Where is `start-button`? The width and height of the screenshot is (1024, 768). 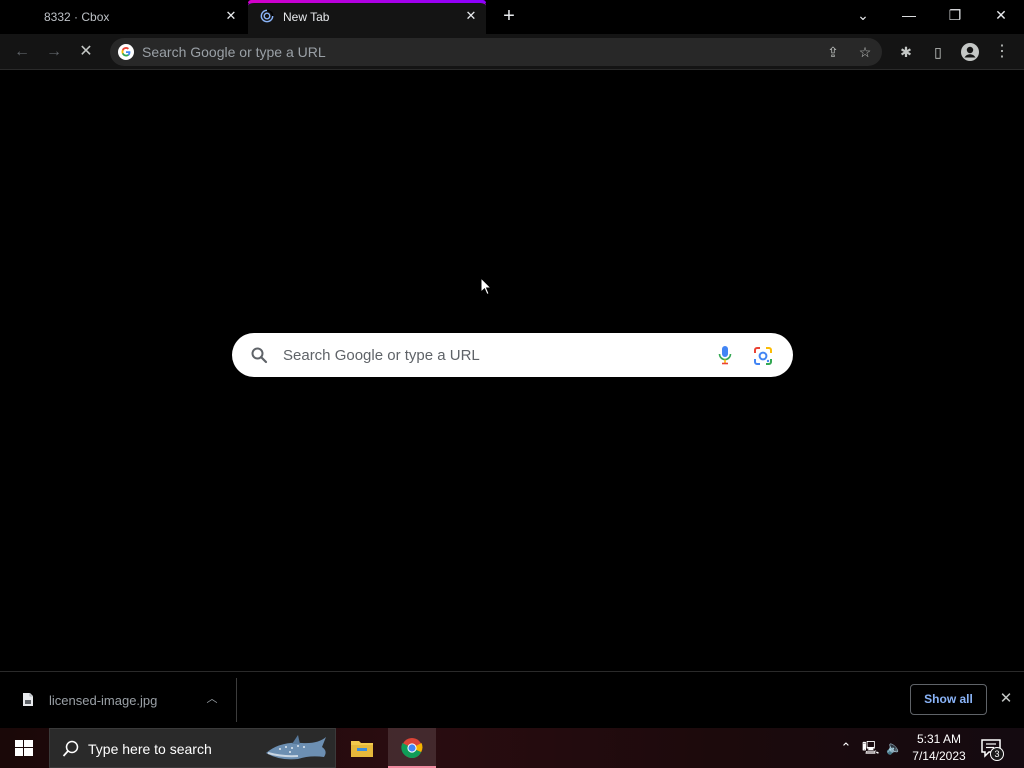
start-button is located at coordinates (24, 748).